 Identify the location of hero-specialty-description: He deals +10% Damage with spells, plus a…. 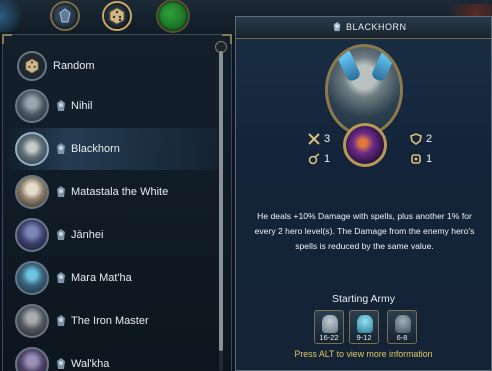
(364, 231).